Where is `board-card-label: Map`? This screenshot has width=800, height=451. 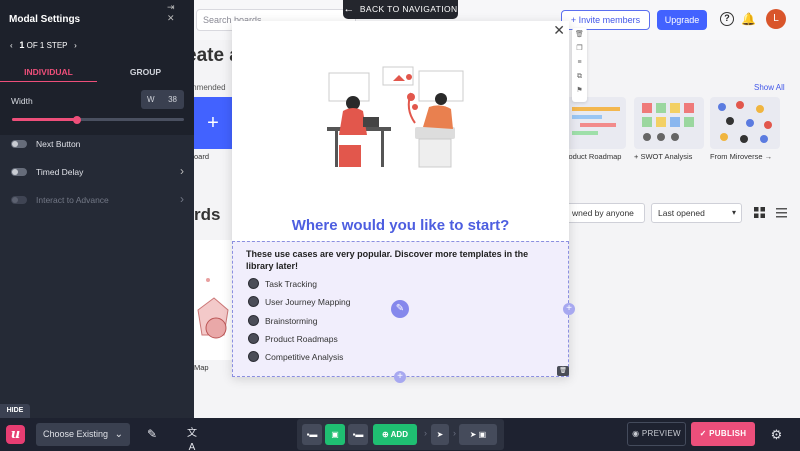 board-card-label: Map is located at coordinates (201, 367).